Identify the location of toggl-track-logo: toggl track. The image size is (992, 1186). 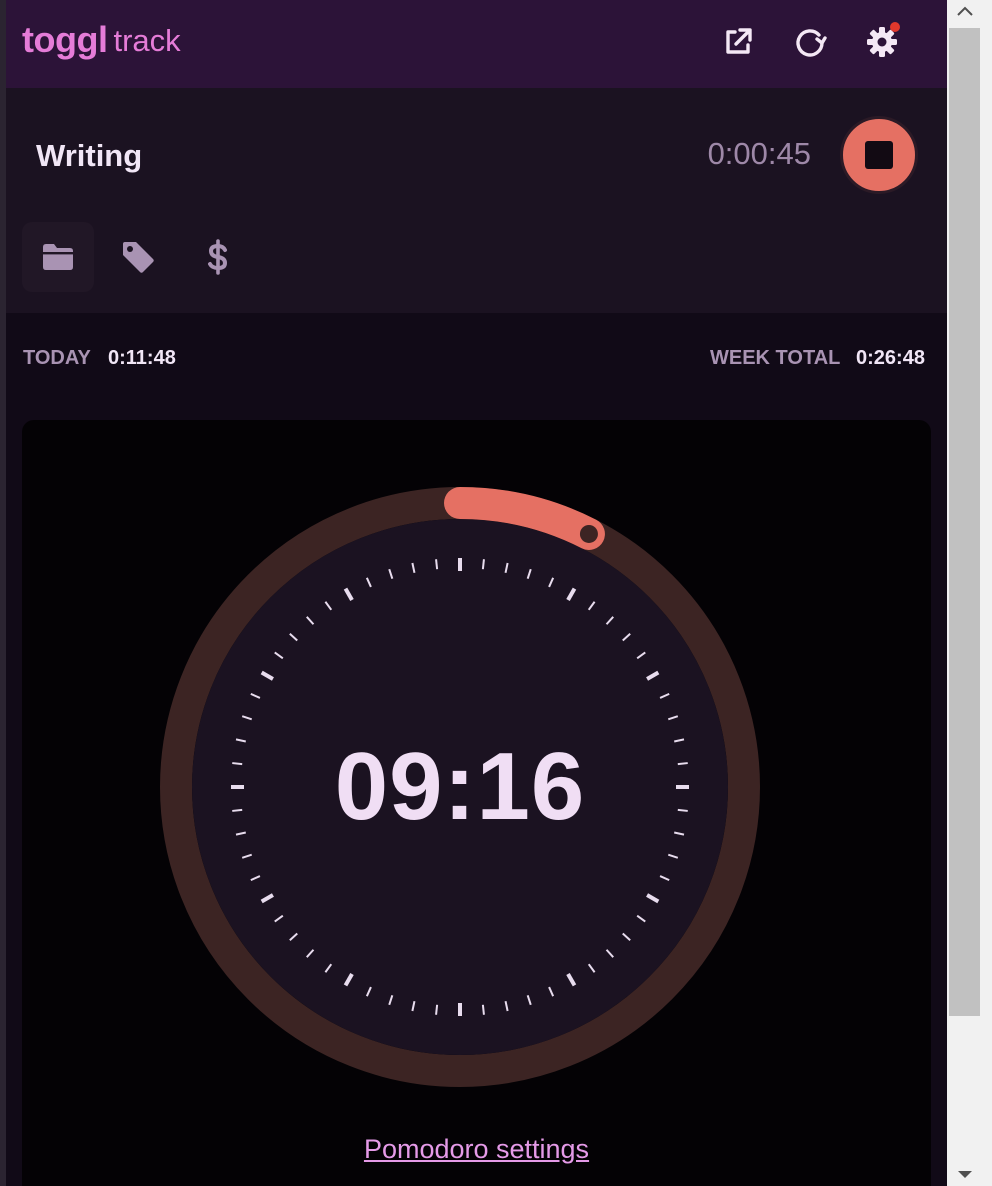
(101, 40).